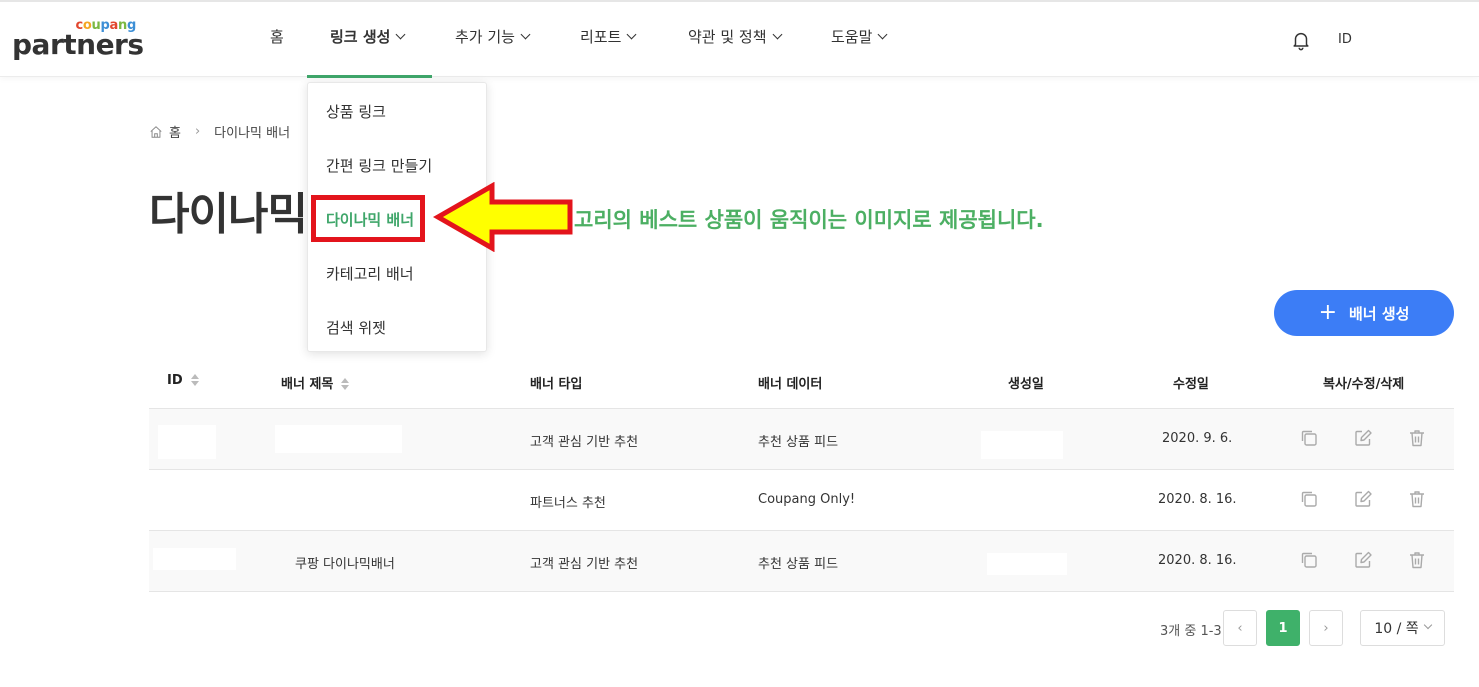 This screenshot has width=1479, height=687. What do you see at coordinates (1301, 40) in the screenshot?
I see `bell-icon` at bounding box center [1301, 40].